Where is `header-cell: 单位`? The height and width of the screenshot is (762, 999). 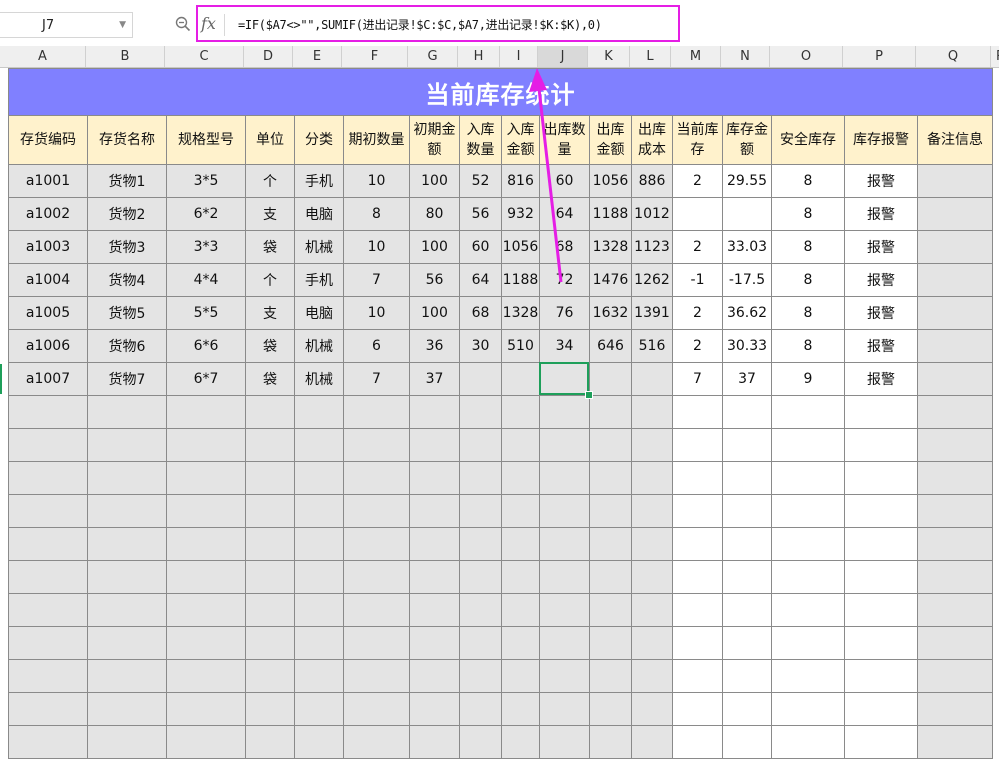 header-cell: 单位 is located at coordinates (270, 140).